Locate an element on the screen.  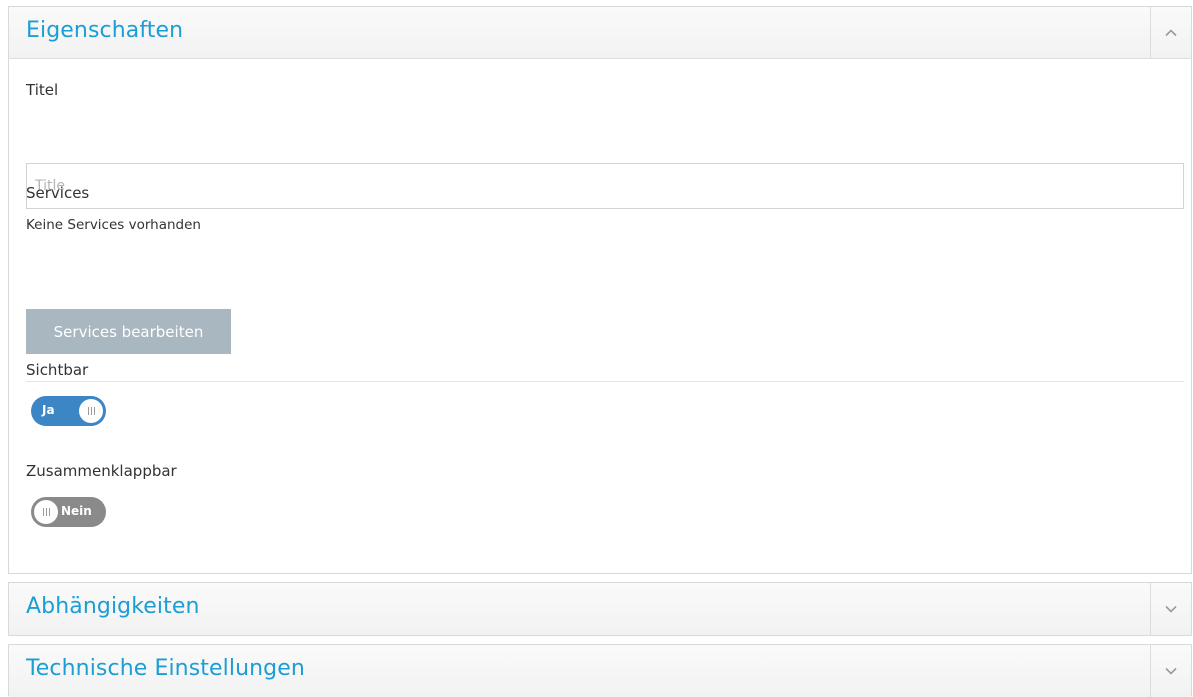
edit-services-button: Services bearbeiten is located at coordinates (128, 331).